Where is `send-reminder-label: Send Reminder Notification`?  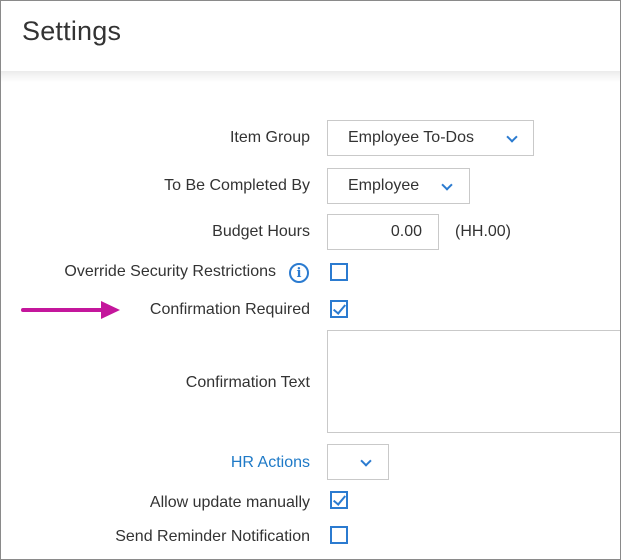
send-reminder-label: Send Reminder Notification is located at coordinates (212, 536).